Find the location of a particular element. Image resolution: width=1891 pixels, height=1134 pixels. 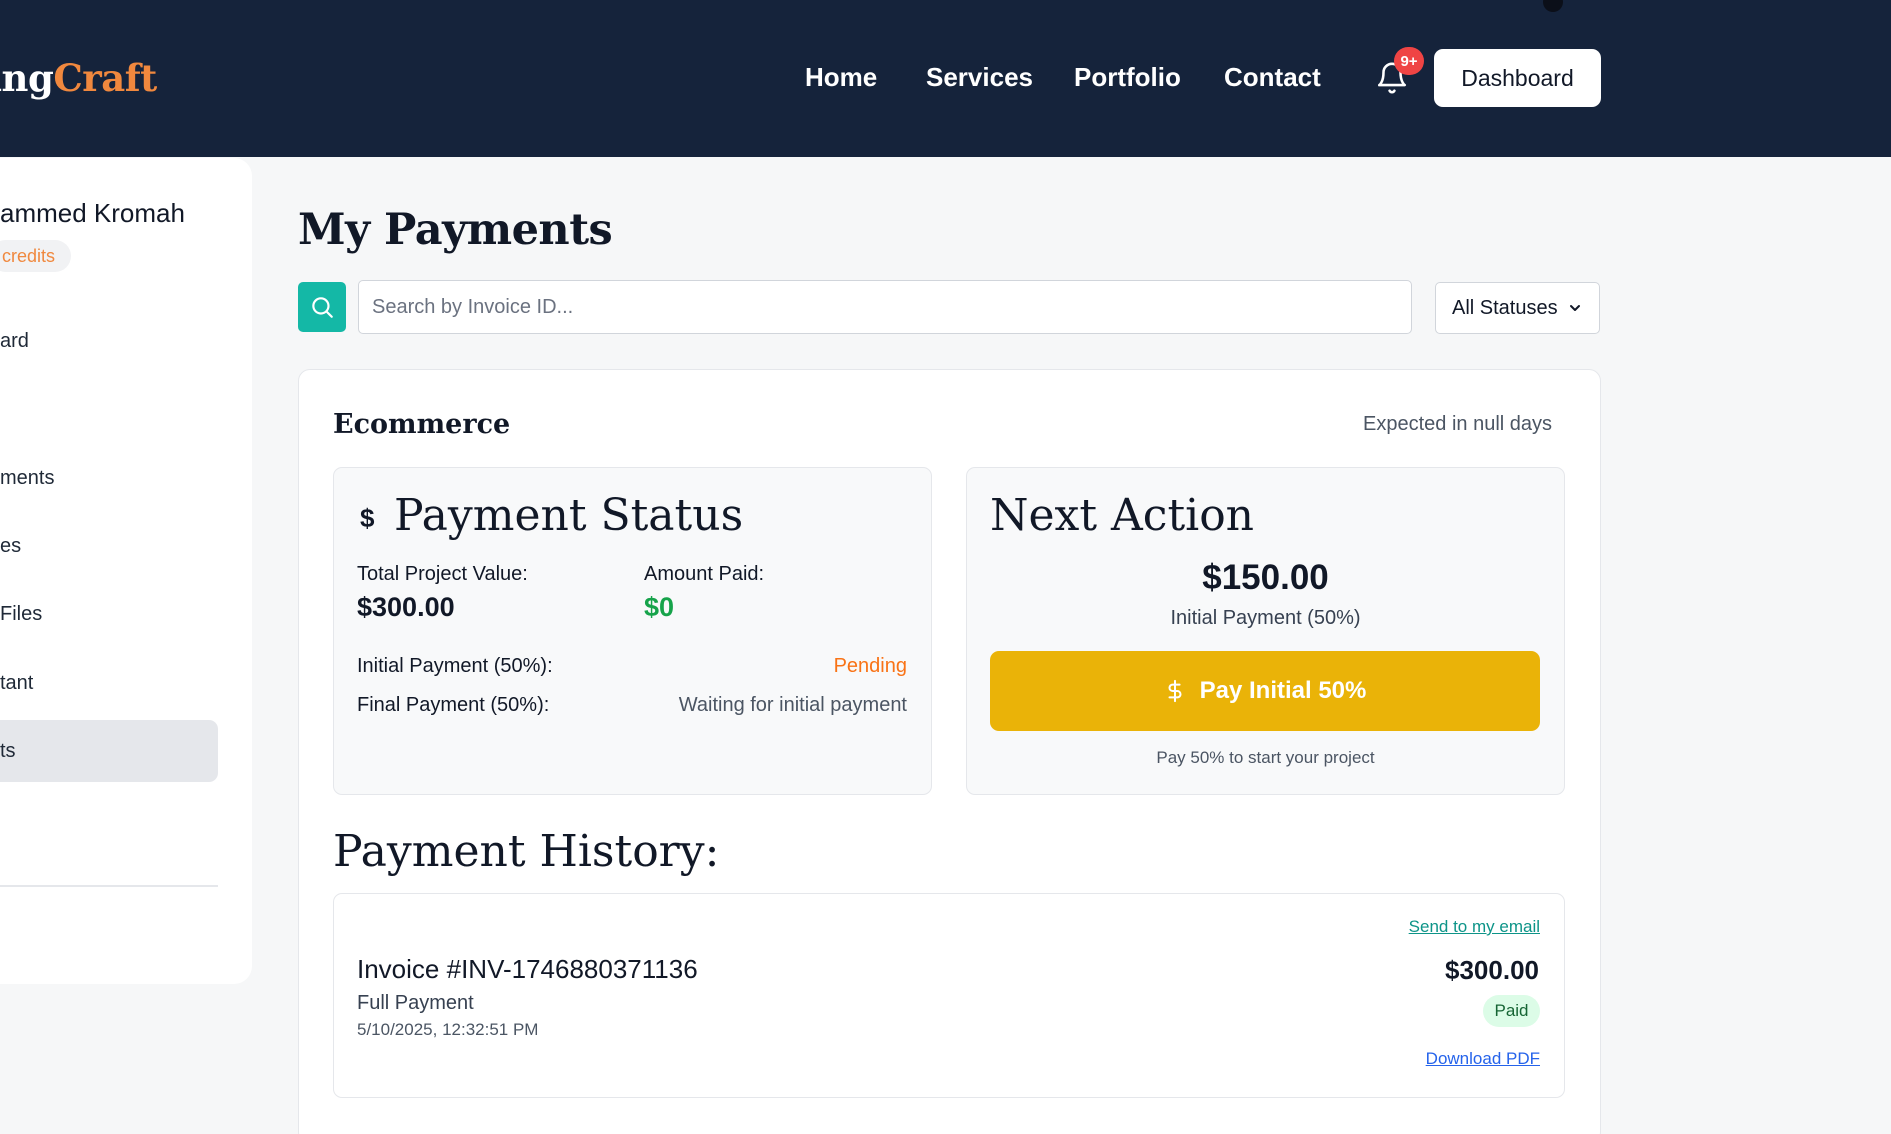

payment-status-title: Payment Status is located at coordinates (569, 515).